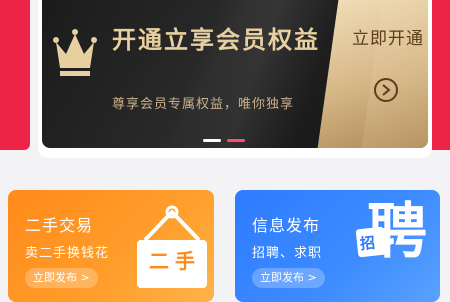  I want to click on sign-text: 二手, so click(175, 261).